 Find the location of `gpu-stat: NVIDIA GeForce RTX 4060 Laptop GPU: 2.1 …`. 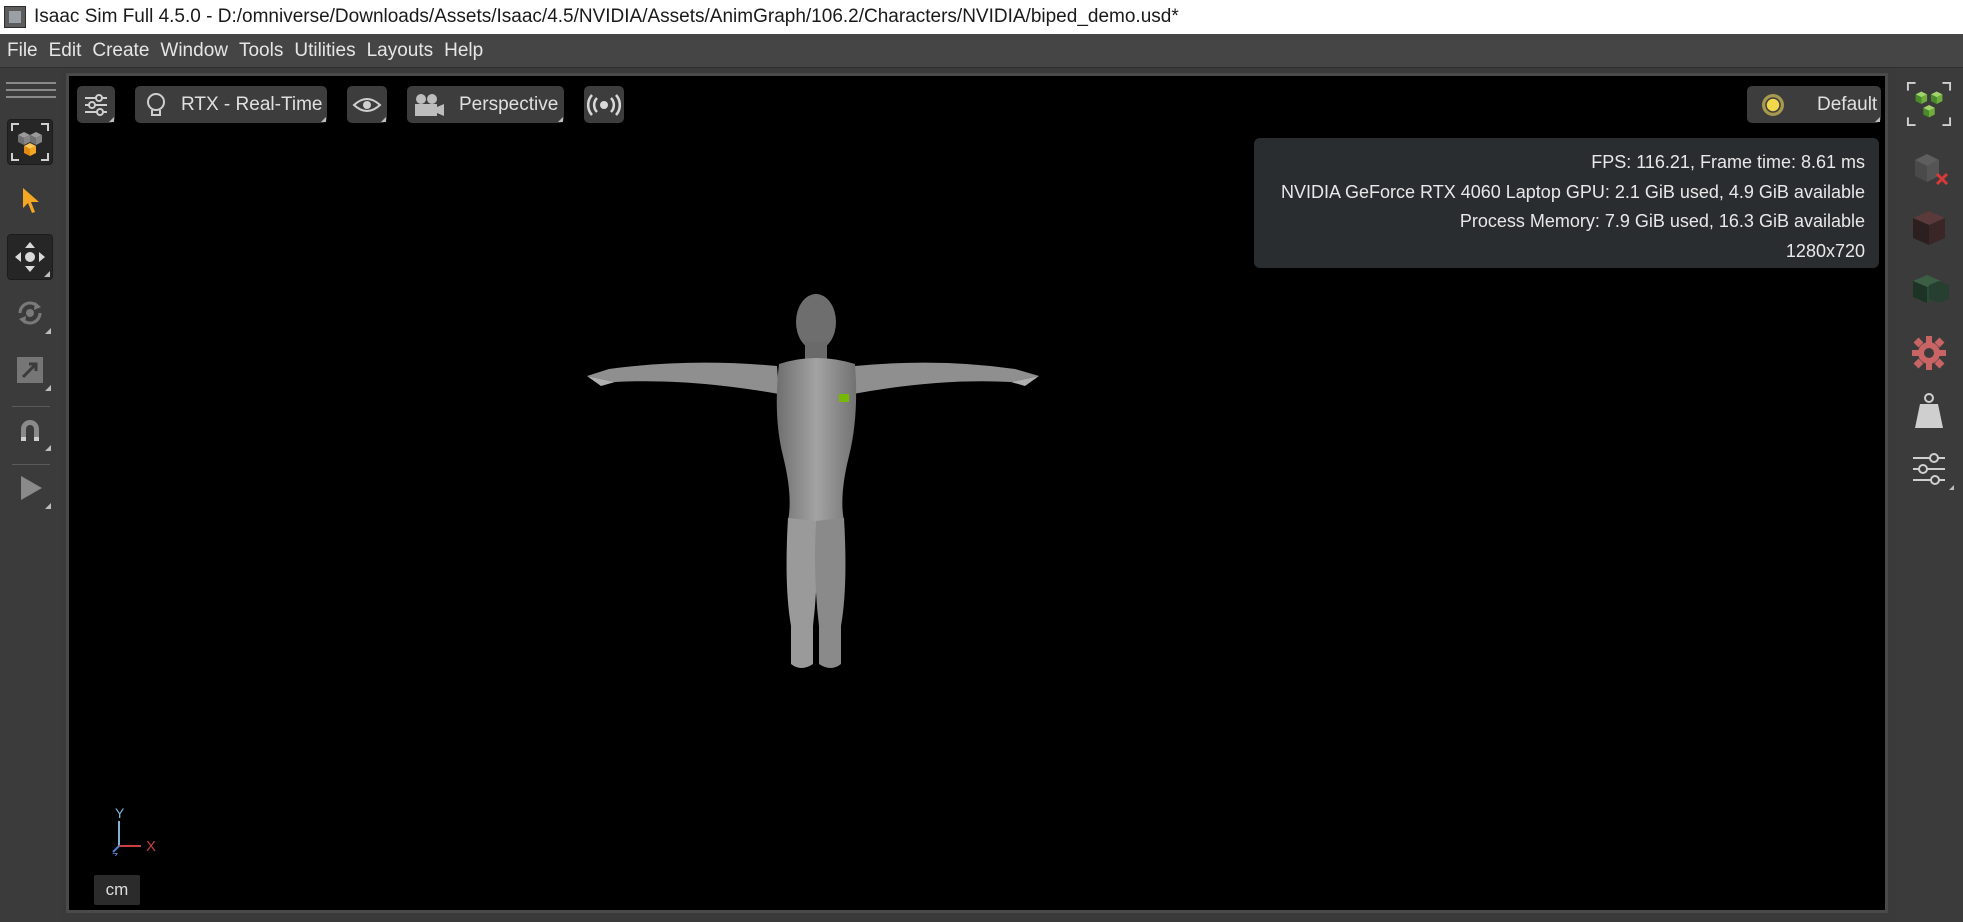

gpu-stat: NVIDIA GeForce RTX 4060 Laptop GPU: 2.1 … is located at coordinates (1573, 191).